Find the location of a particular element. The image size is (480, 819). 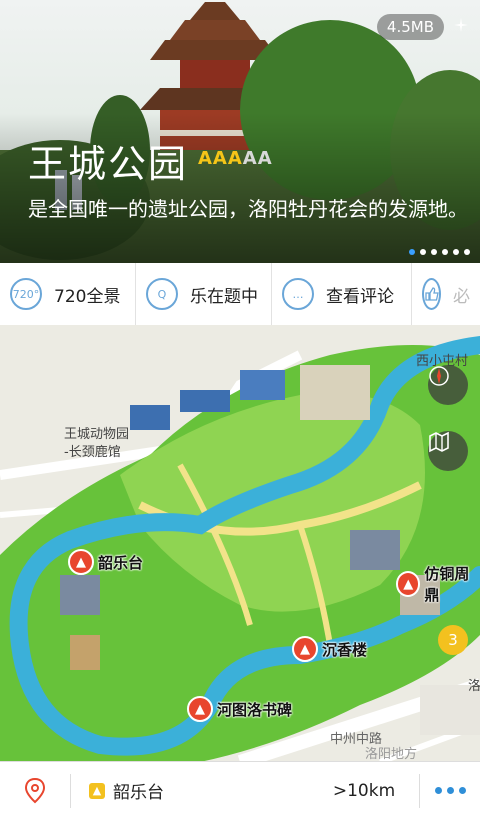

download-size-text: 4.5MB is located at coordinates (410, 27).